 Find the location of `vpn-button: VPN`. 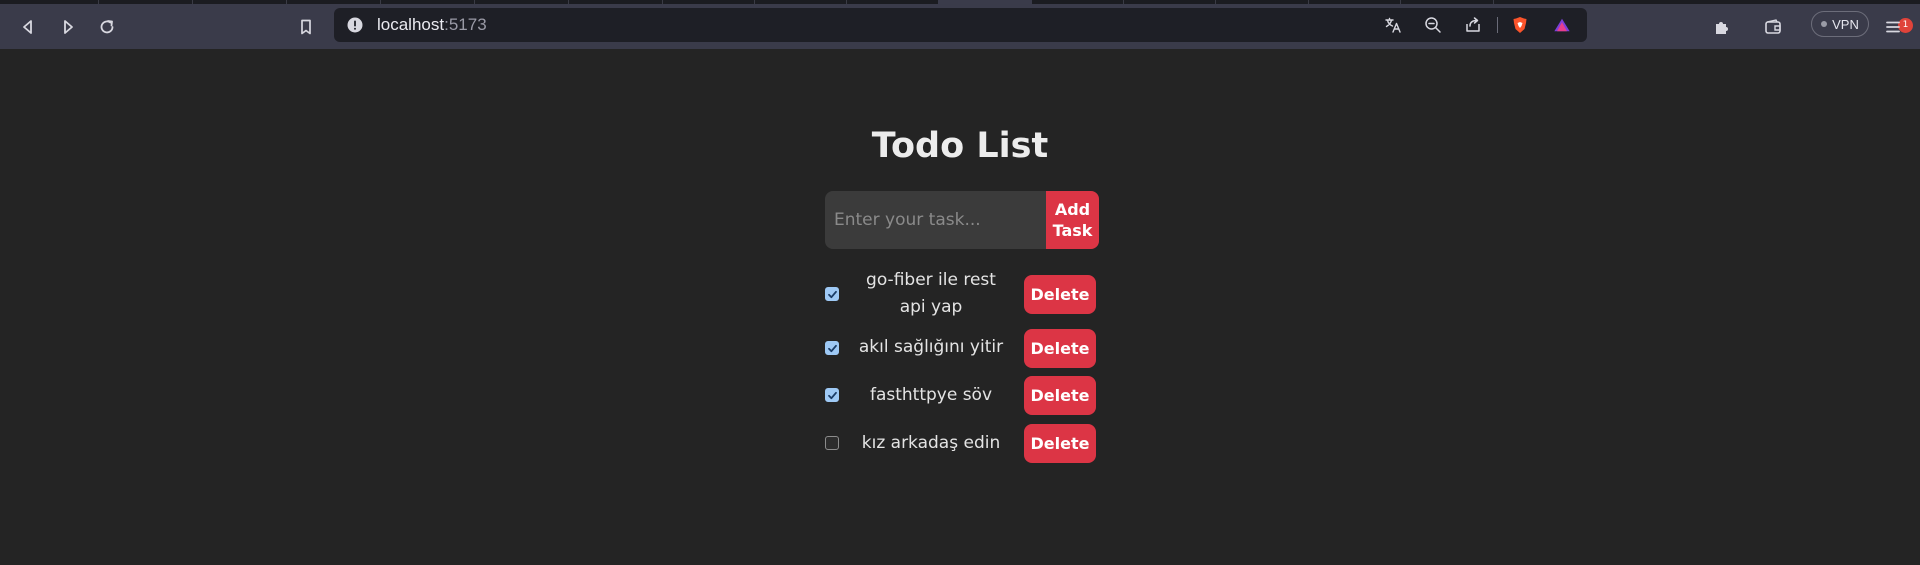

vpn-button: VPN is located at coordinates (1840, 24).